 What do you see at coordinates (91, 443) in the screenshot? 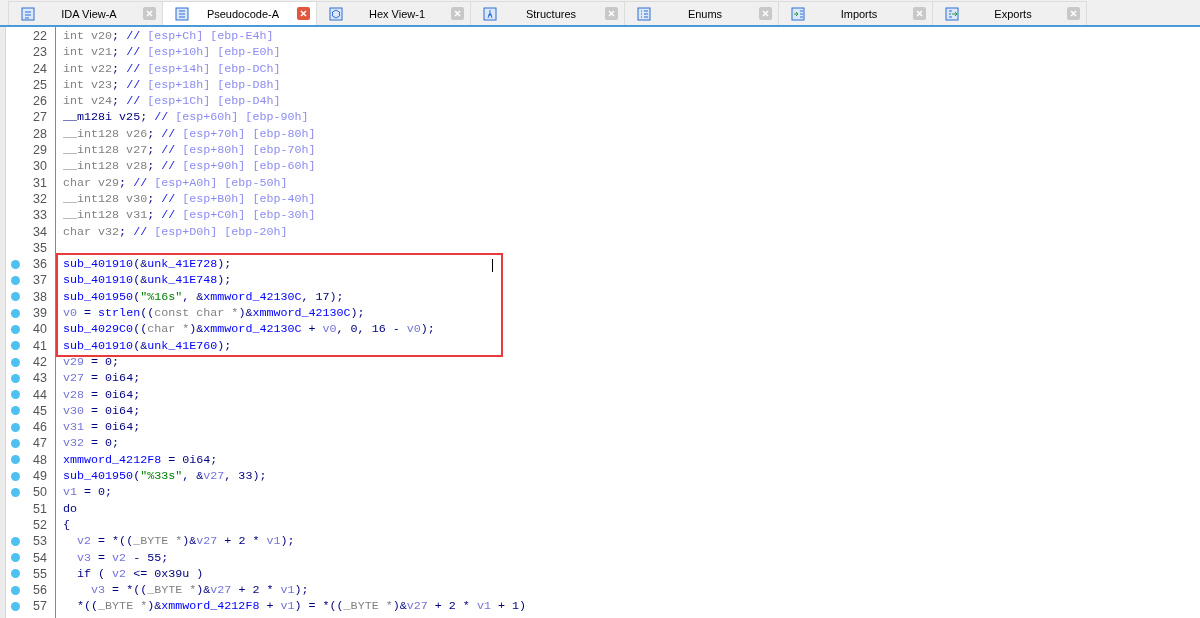
I see `code-line: v32 = 0;` at bounding box center [91, 443].